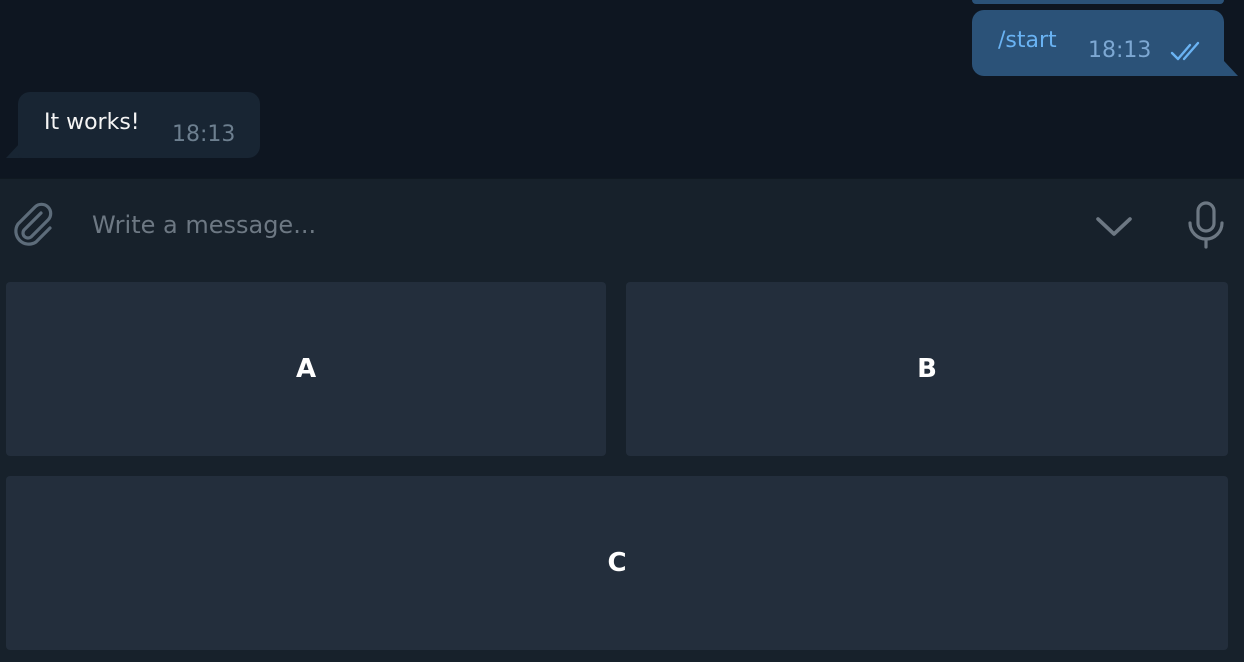 Image resolution: width=1244 pixels, height=662 pixels. What do you see at coordinates (306, 369) in the screenshot?
I see `keyboard-button-a: A` at bounding box center [306, 369].